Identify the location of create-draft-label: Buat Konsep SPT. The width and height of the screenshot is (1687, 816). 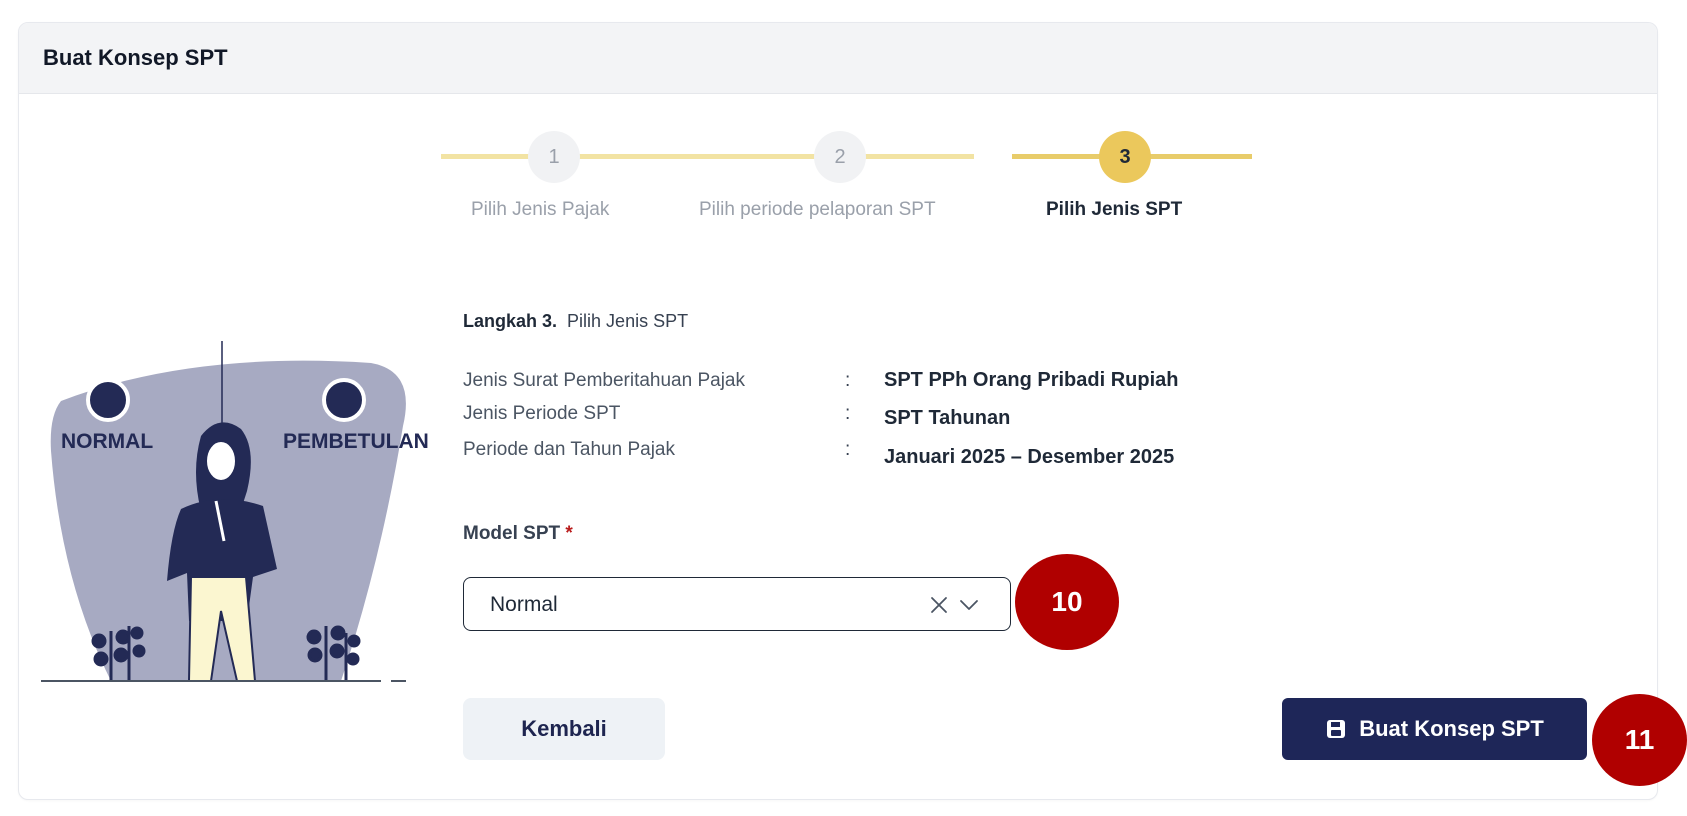
(1451, 728).